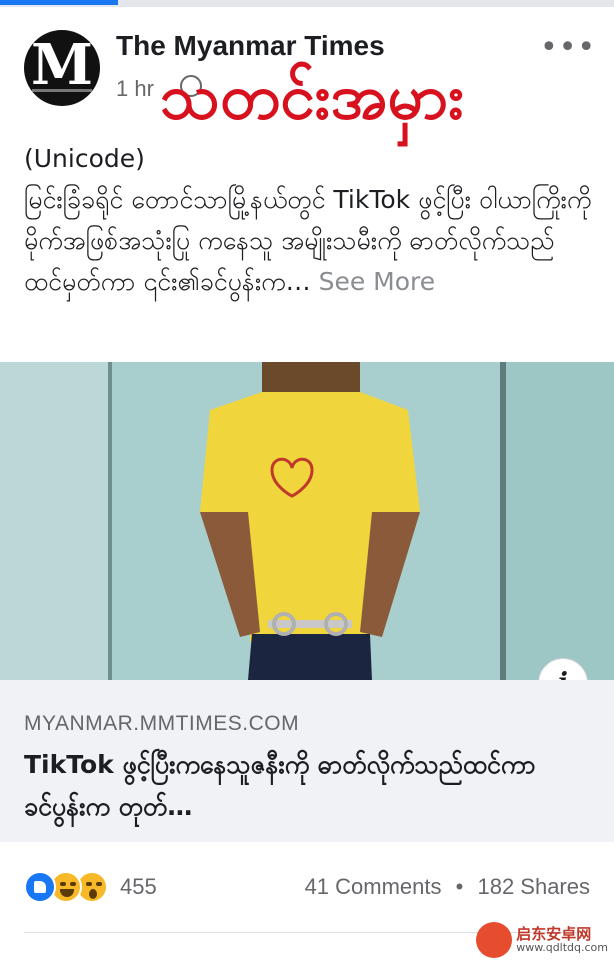  Describe the element at coordinates (138, 886) in the screenshot. I see `reactions-count: 455` at that location.